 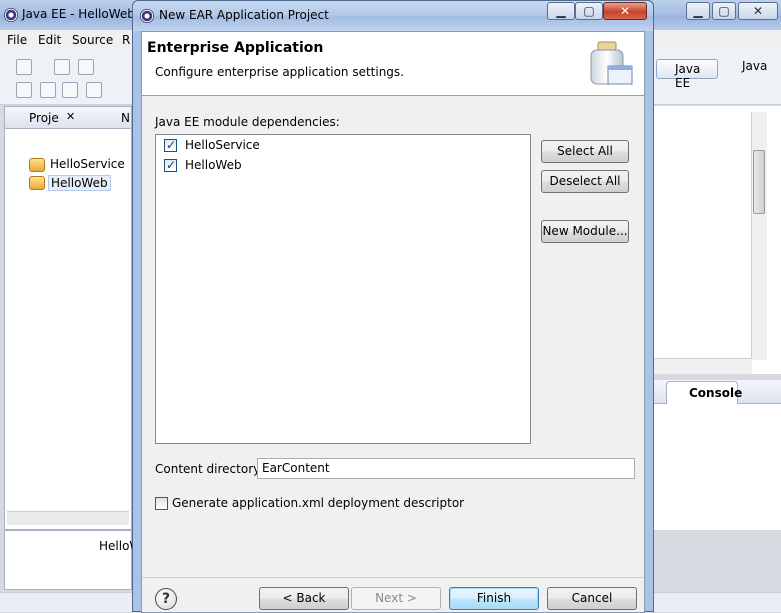 What do you see at coordinates (161, 503) in the screenshot?
I see `generate-descriptor-checkbox` at bounding box center [161, 503].